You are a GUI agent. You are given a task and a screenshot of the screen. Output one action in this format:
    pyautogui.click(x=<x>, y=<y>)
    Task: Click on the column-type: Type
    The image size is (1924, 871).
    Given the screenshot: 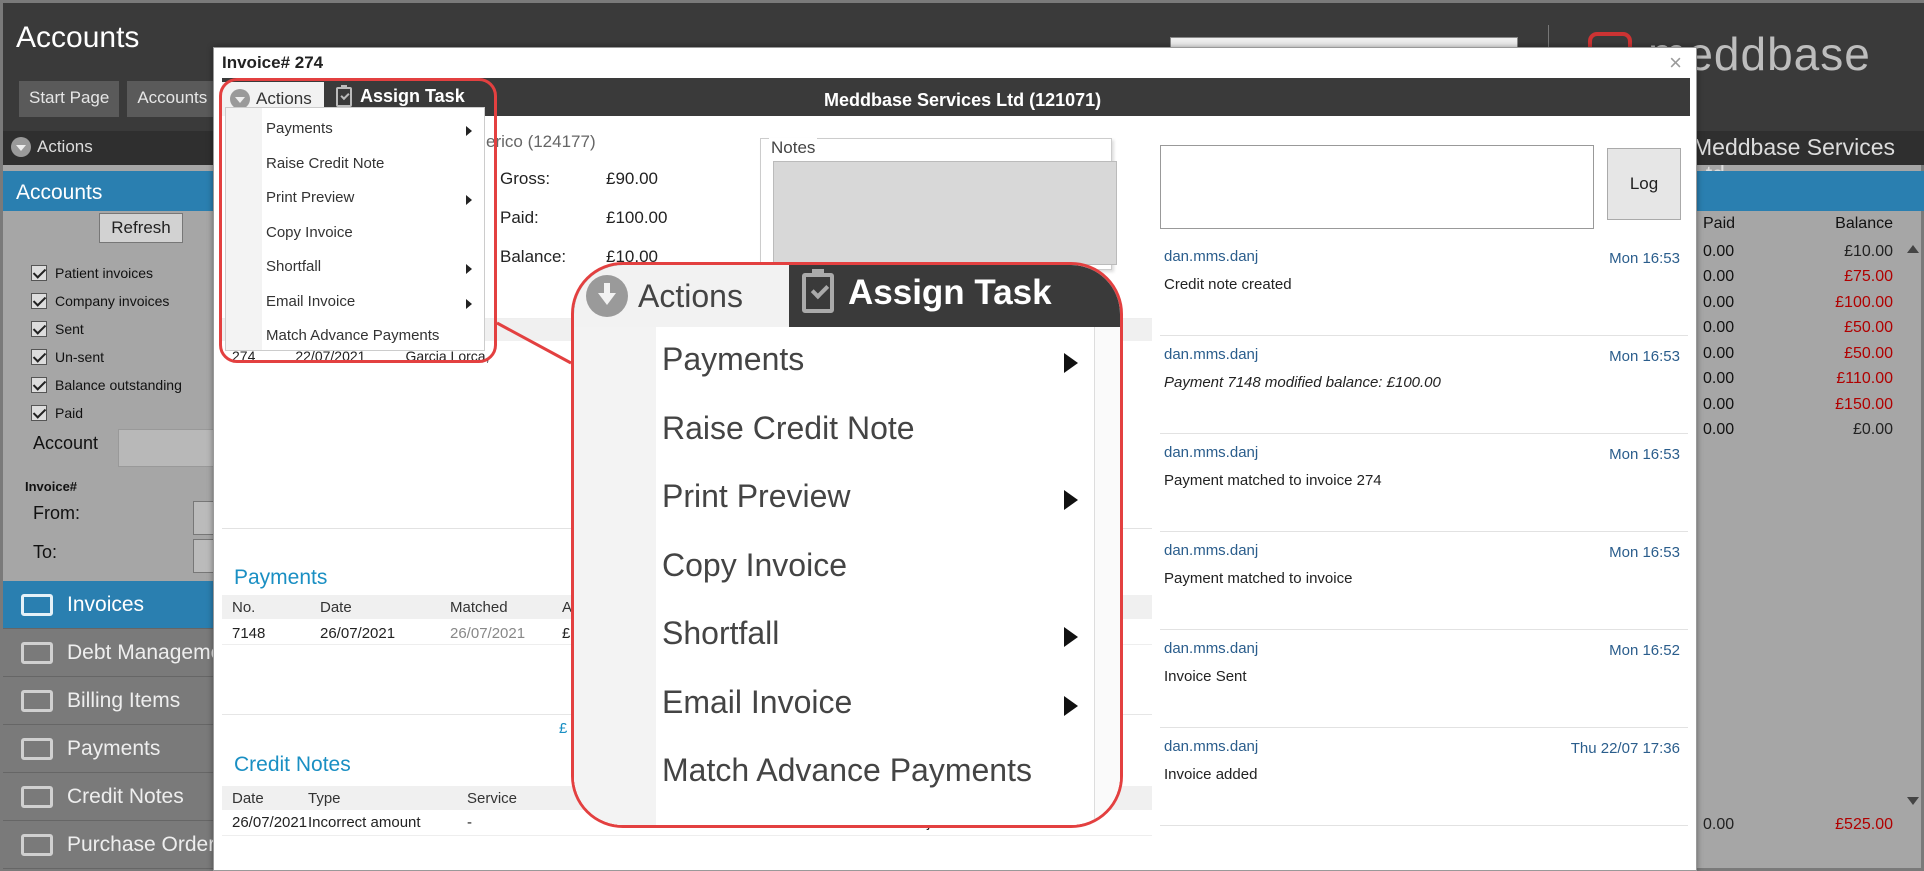 What is the action you would take?
    pyautogui.click(x=324, y=798)
    